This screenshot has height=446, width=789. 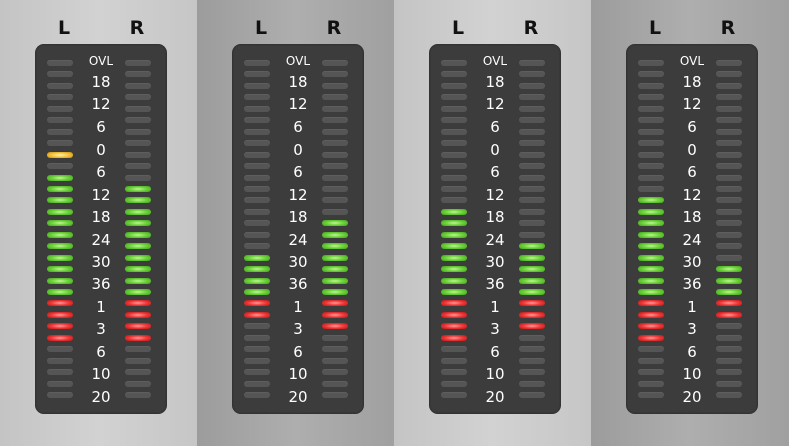 What do you see at coordinates (692, 229) in the screenshot?
I see `level-meter: OVL 18 12 6 0 6 12 18 24 30 36 1 3 6 10 20` at bounding box center [692, 229].